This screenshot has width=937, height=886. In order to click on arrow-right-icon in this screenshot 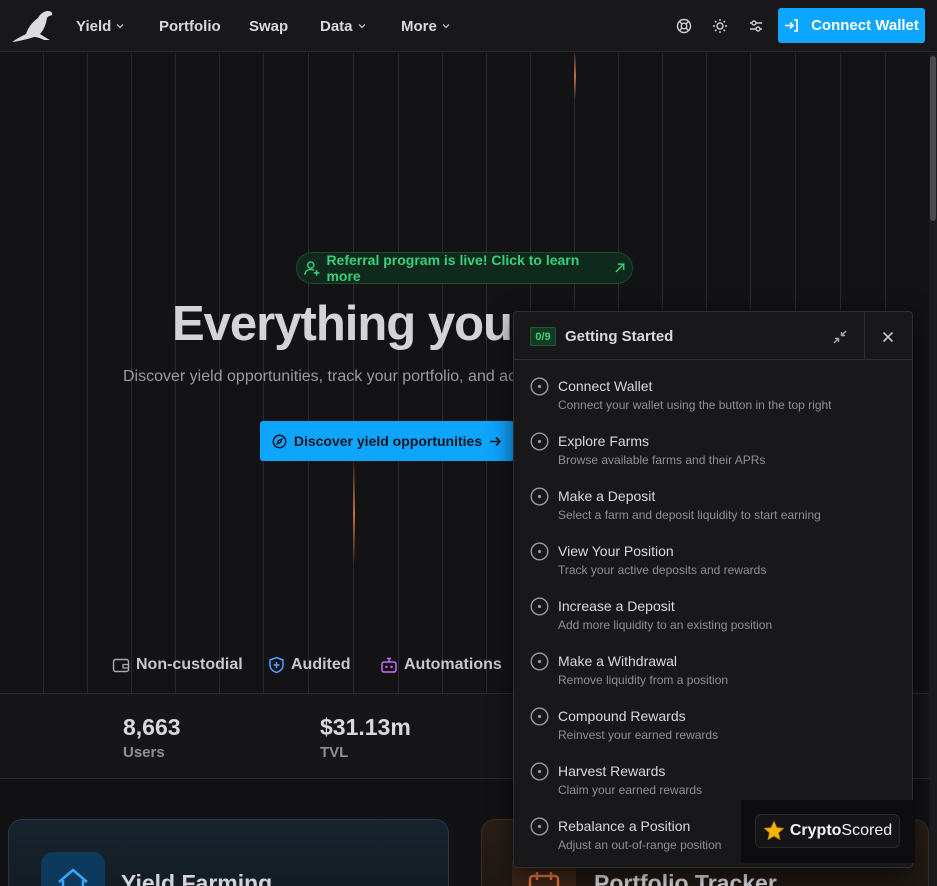, I will do `click(496, 441)`.